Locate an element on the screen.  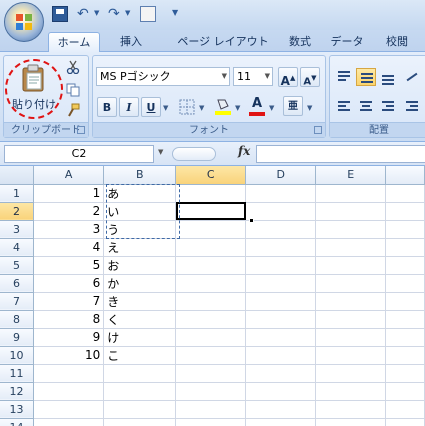
formula-input is located at coordinates (340, 154).